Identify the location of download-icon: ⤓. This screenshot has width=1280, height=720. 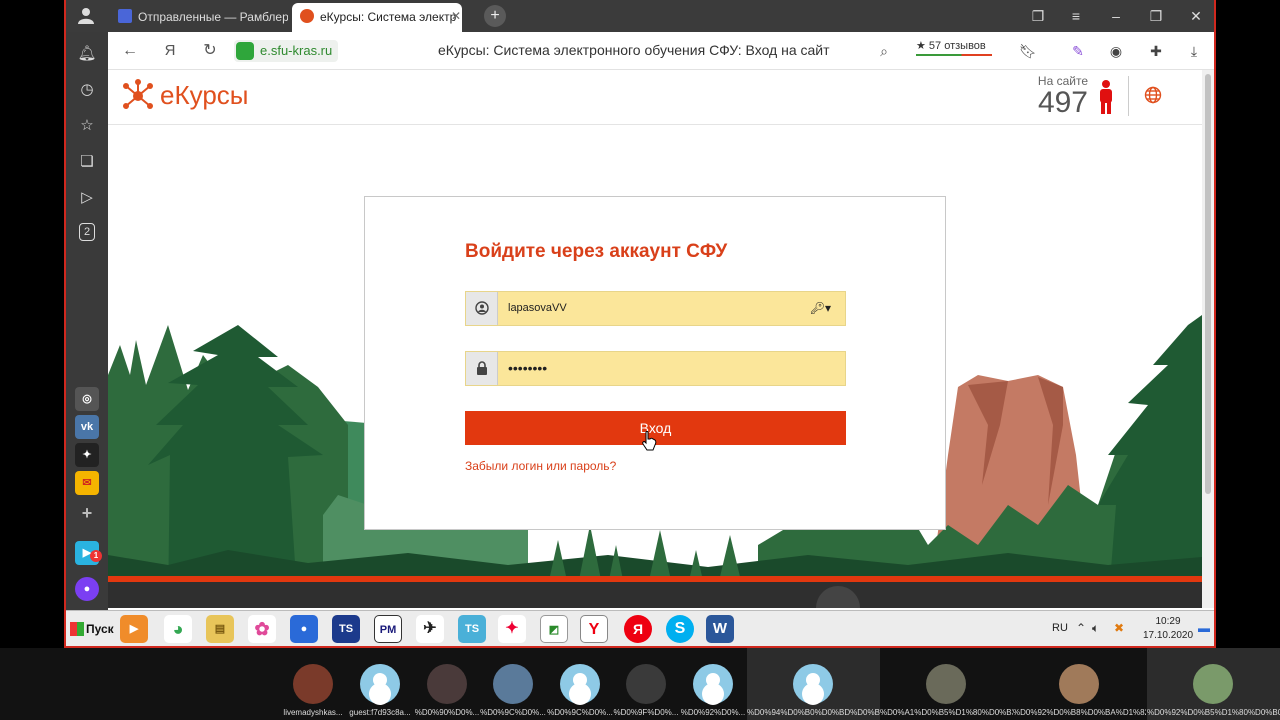
(1194, 51).